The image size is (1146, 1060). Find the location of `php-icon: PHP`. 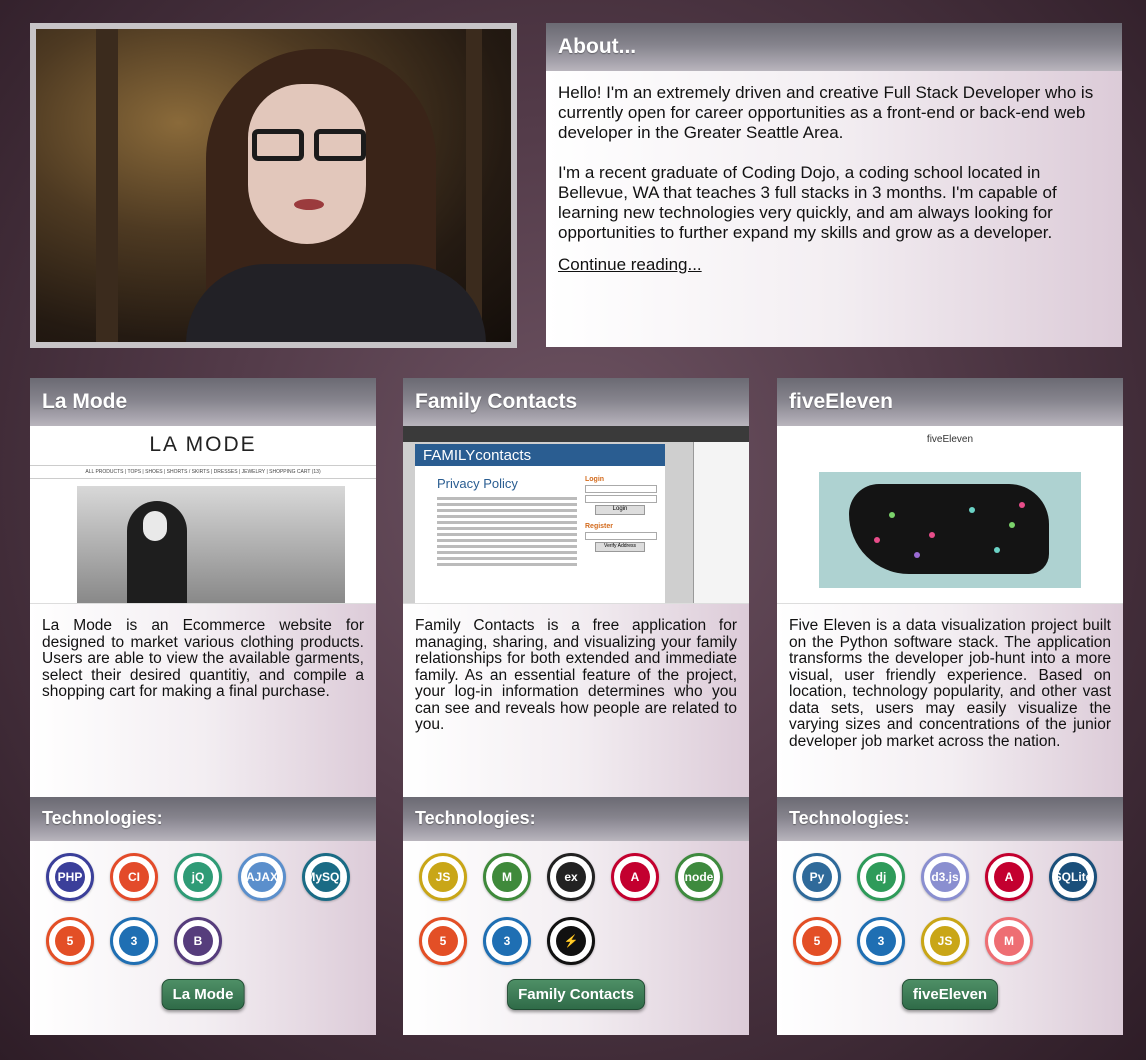

php-icon: PHP is located at coordinates (70, 877).